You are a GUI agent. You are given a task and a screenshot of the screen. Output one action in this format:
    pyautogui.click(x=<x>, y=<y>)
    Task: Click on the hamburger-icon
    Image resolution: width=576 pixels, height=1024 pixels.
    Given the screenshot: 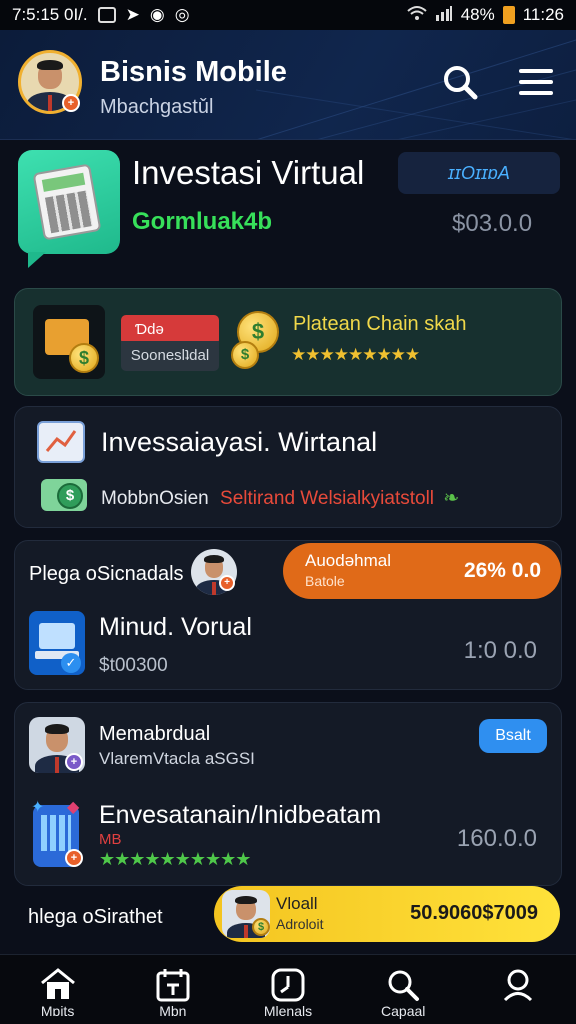 What is the action you would take?
    pyautogui.click(x=536, y=82)
    